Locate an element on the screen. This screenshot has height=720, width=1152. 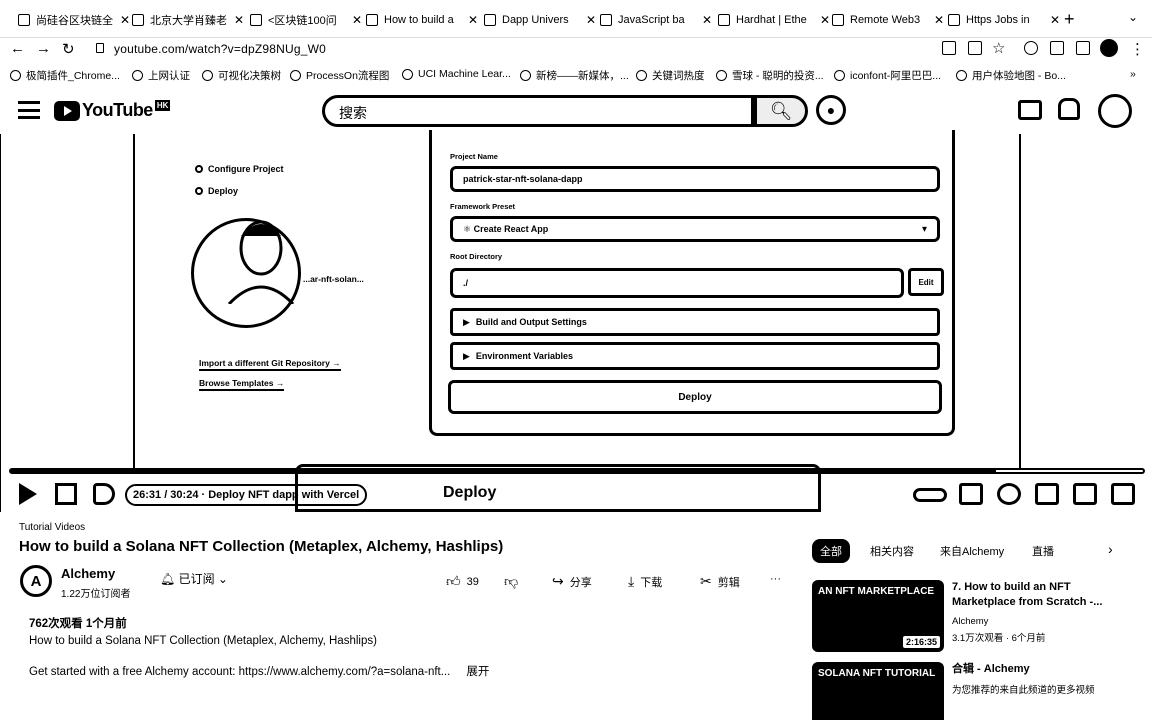
bookmark-item: 上网认证 is located at coordinates (161, 75).